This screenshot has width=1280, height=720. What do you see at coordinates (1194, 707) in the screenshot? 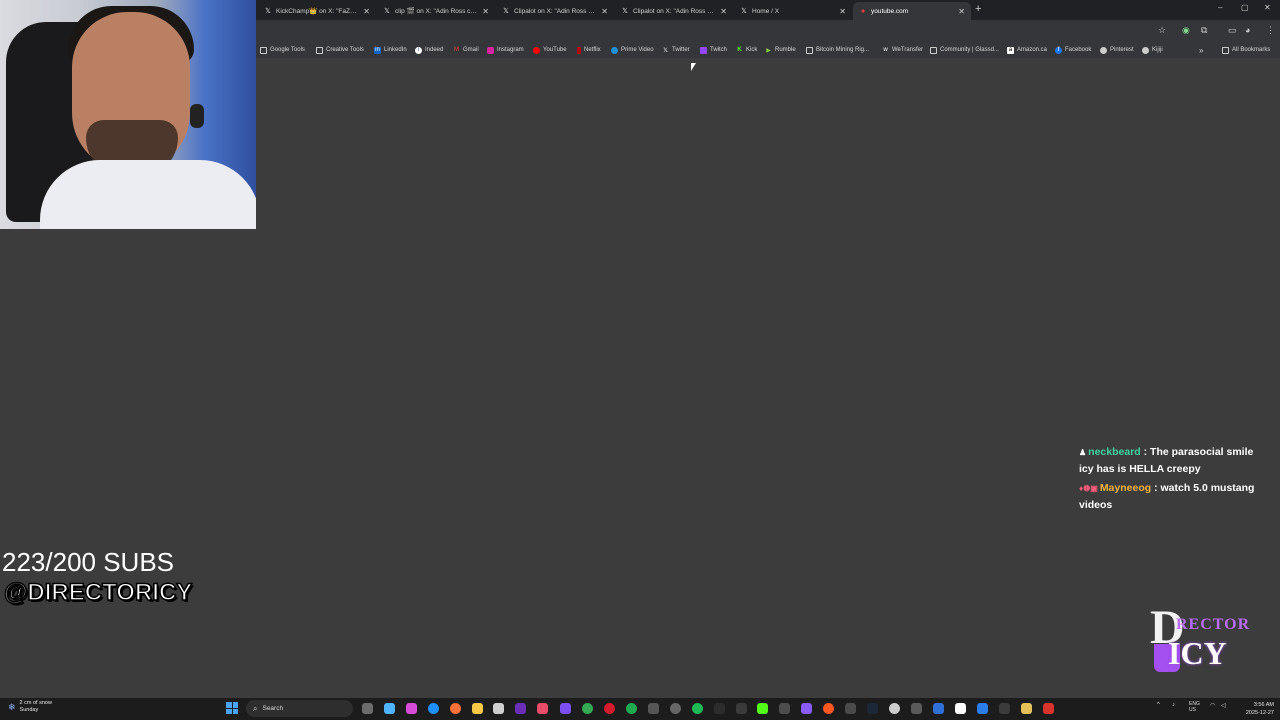
I see `language-indicator: ENG US` at bounding box center [1194, 707].